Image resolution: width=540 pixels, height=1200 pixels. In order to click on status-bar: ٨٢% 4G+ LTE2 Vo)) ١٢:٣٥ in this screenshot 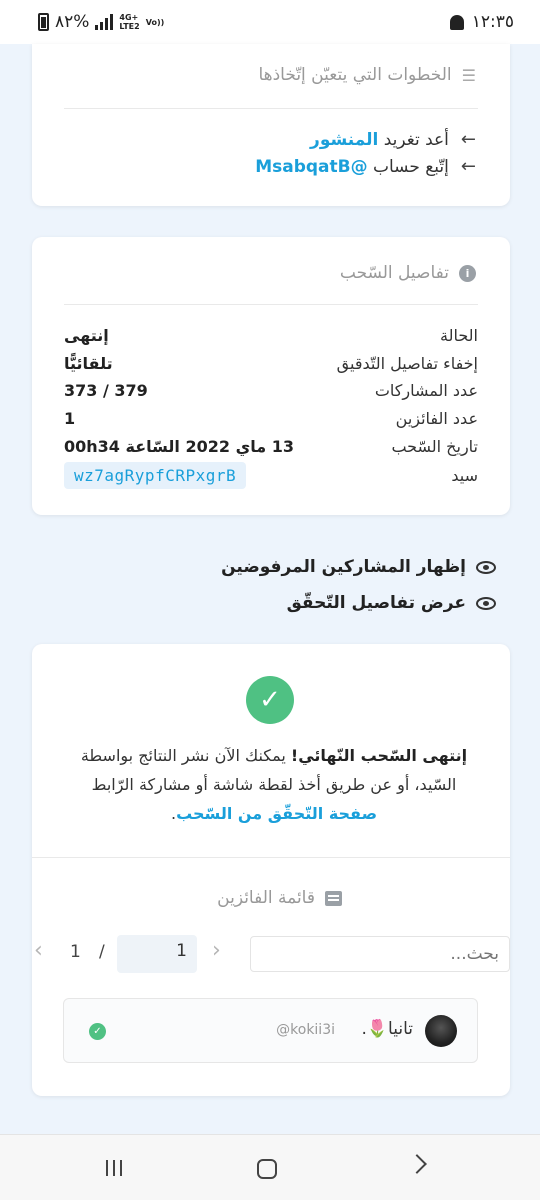, I will do `click(270, 22)`.